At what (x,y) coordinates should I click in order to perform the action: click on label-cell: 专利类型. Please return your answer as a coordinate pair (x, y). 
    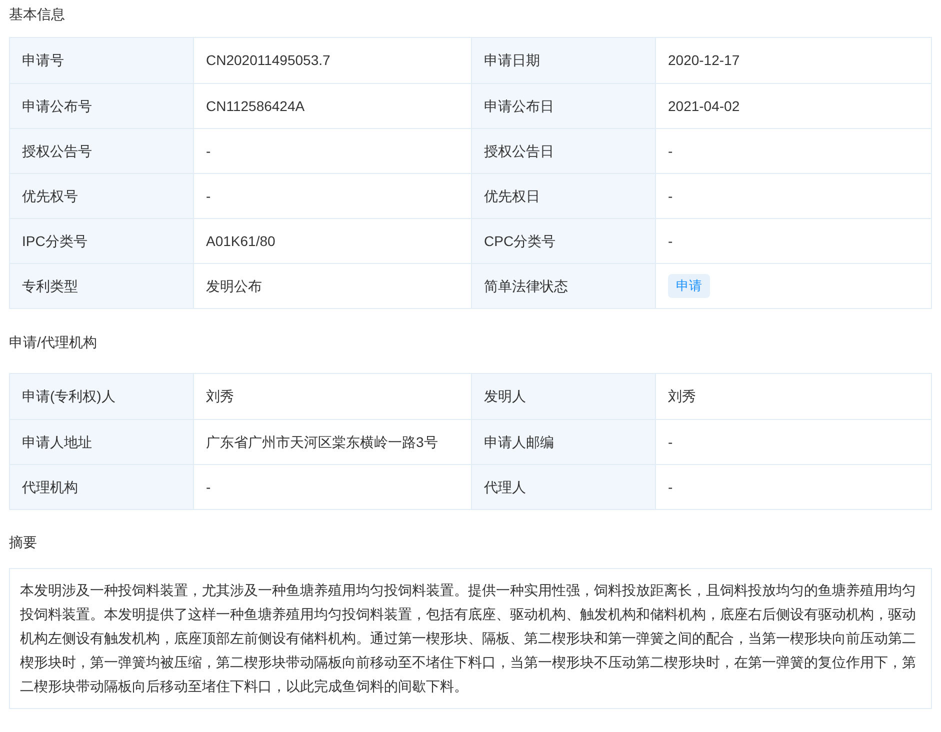
    Looking at the image, I should click on (102, 286).